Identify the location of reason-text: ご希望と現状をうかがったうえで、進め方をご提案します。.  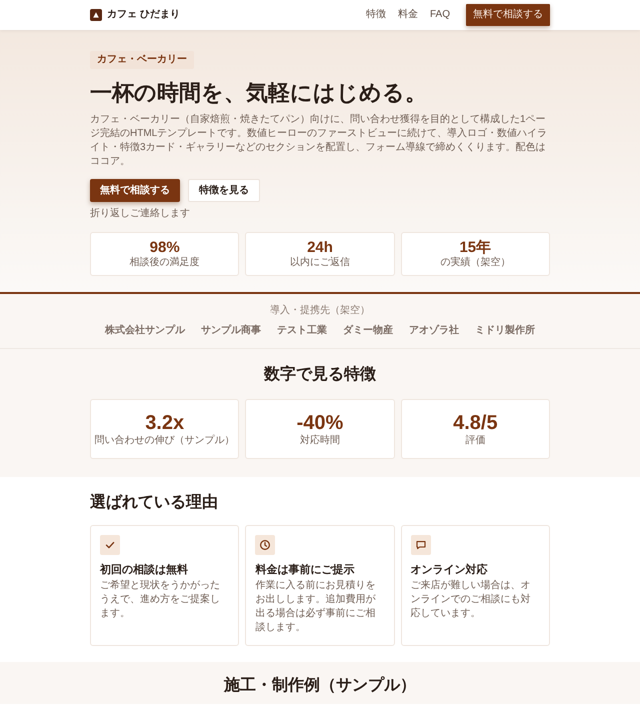
(160, 600).